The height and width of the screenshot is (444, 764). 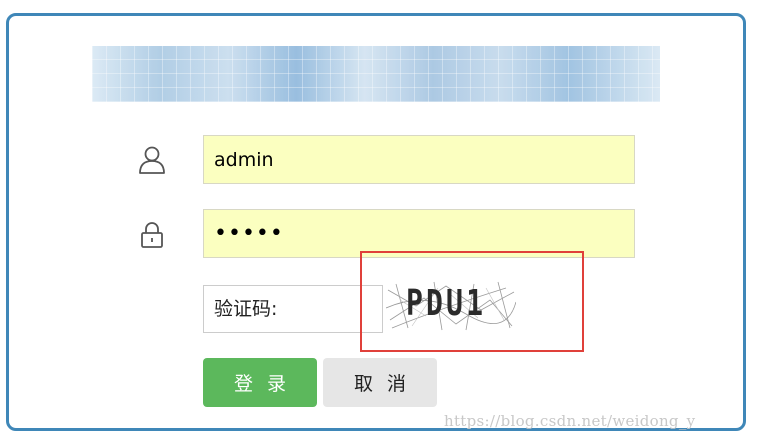 What do you see at coordinates (260, 382) in the screenshot?
I see `login-button: 登录` at bounding box center [260, 382].